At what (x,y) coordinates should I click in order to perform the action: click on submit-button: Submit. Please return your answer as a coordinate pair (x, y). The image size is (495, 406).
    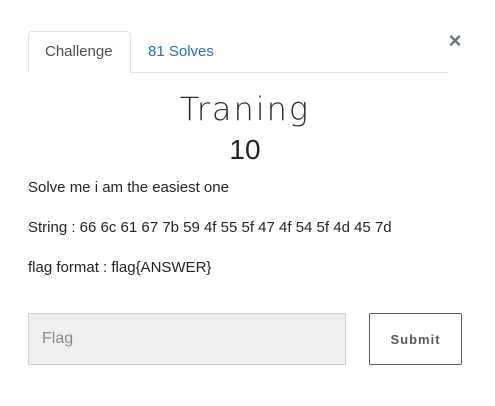
    Looking at the image, I should click on (415, 339).